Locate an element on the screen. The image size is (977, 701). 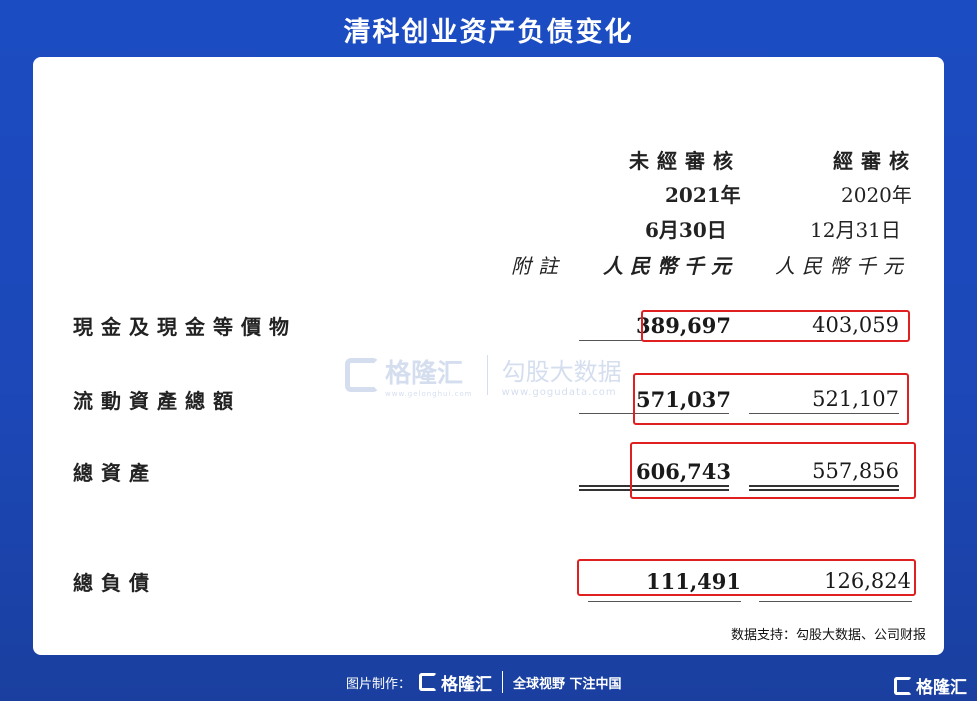
header-audited-year: 2020年 is located at coordinates (876, 195).